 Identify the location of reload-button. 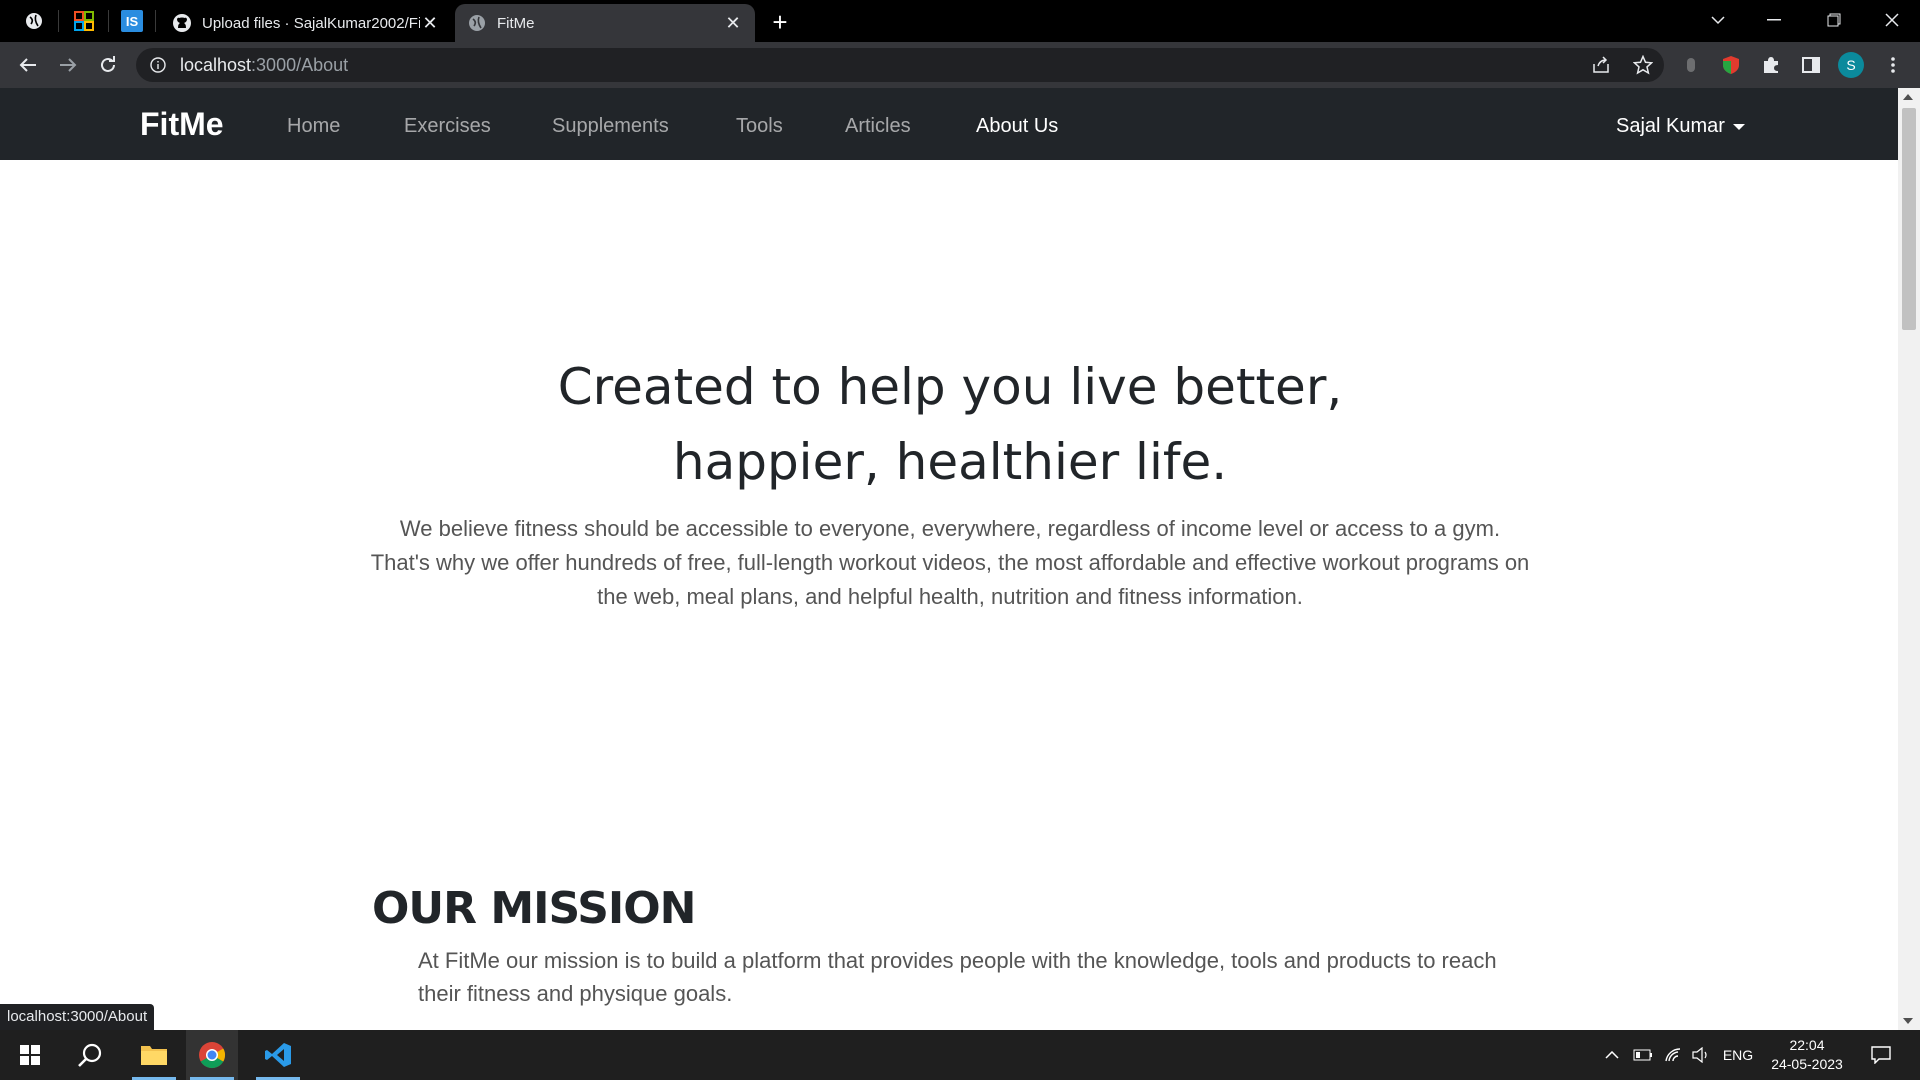
(108, 65).